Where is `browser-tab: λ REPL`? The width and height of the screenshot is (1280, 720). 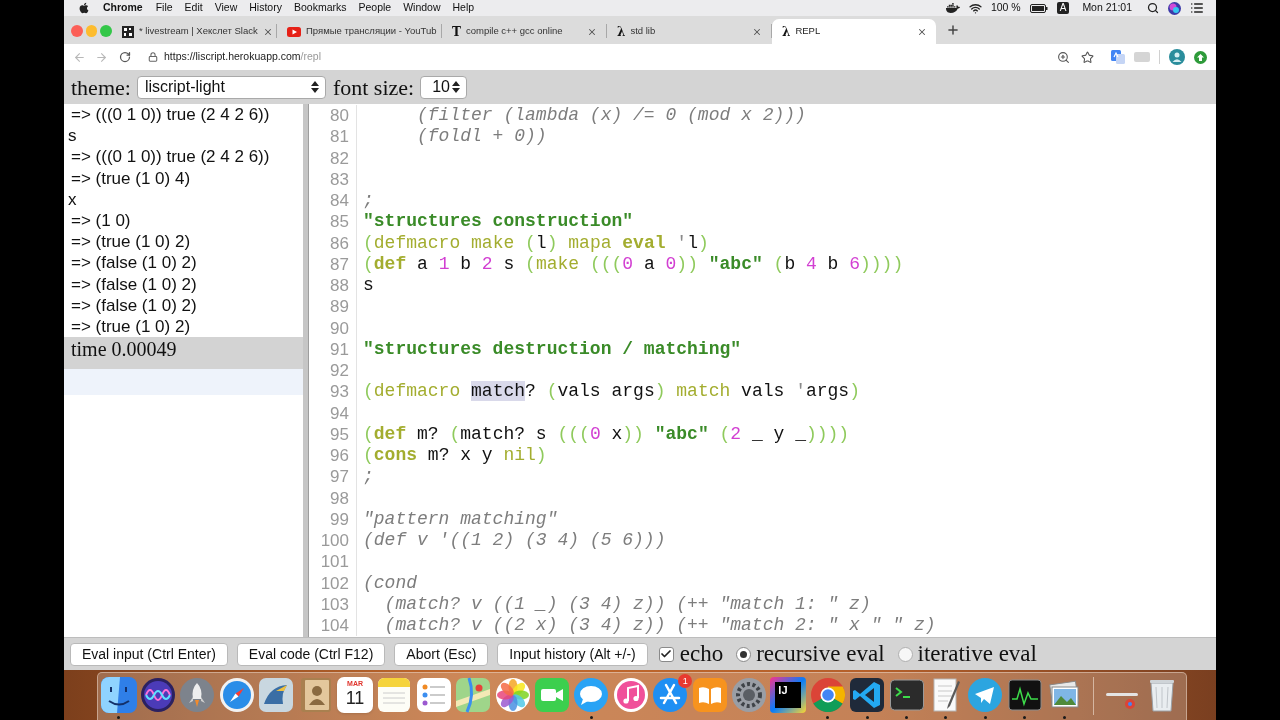 browser-tab: λ REPL is located at coordinates (854, 31).